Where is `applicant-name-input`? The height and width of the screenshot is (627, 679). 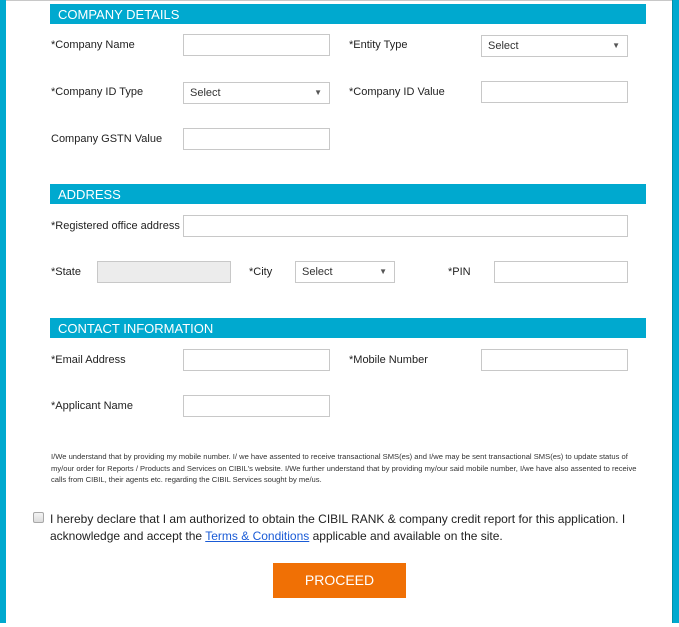
applicant-name-input is located at coordinates (256, 406).